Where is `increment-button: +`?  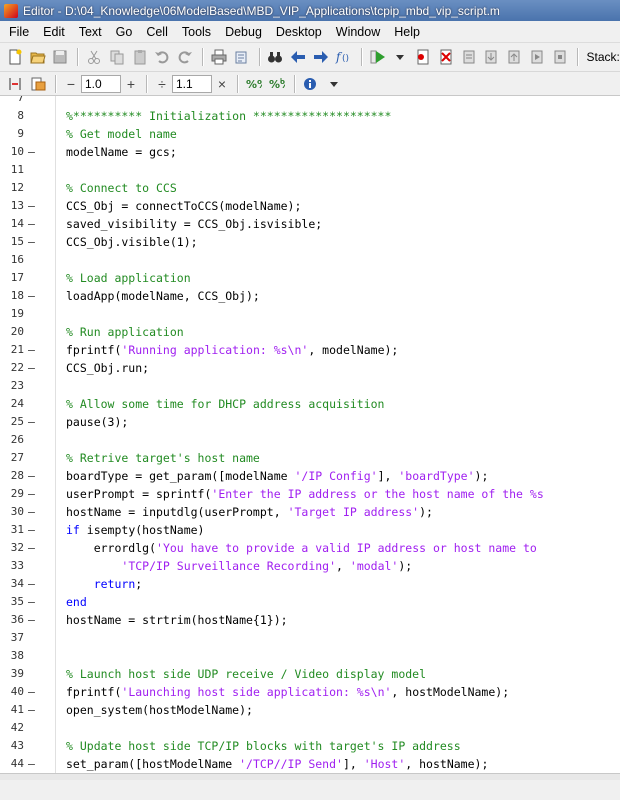 increment-button: + is located at coordinates (131, 84).